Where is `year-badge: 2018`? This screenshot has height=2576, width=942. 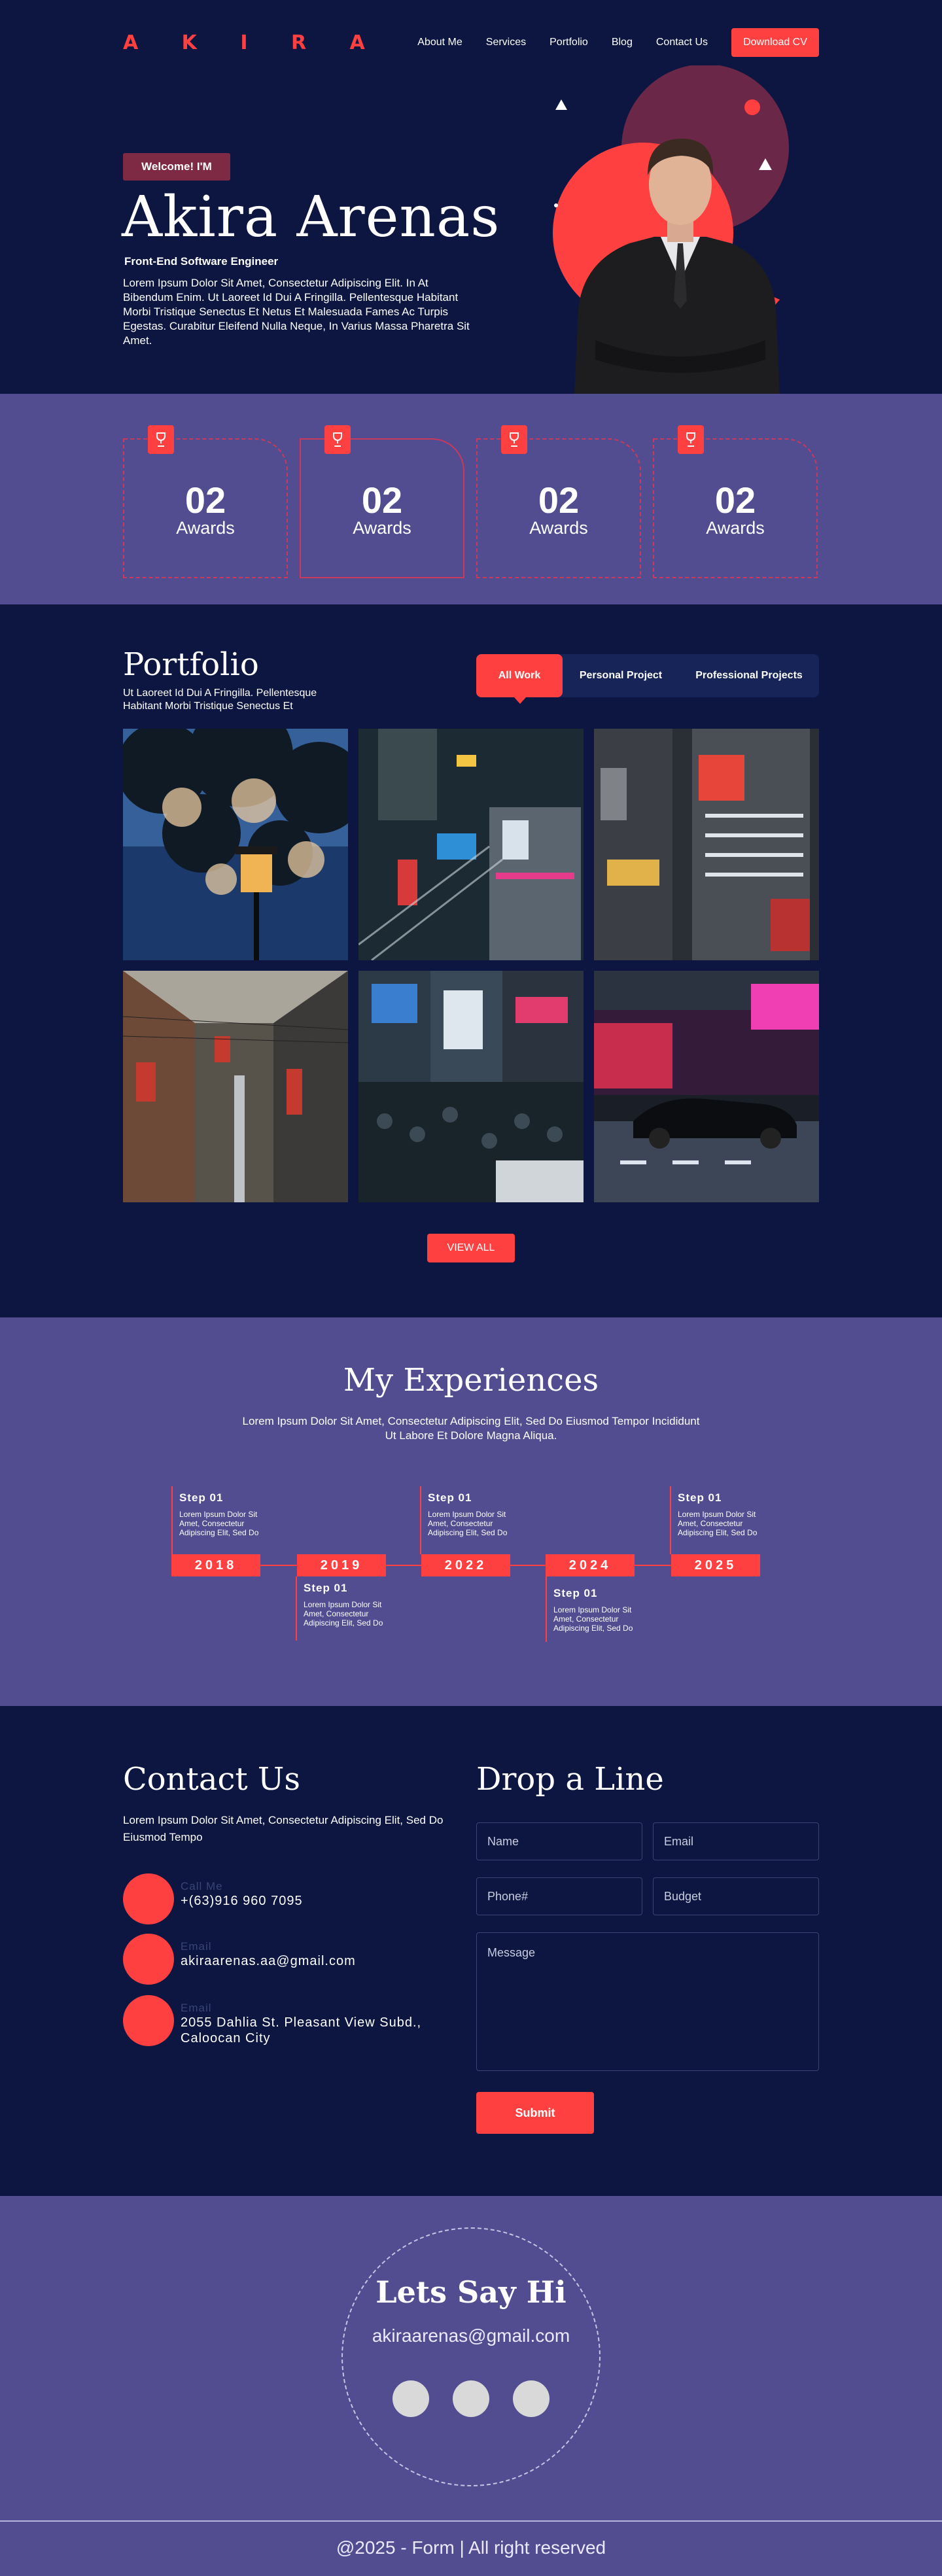
year-badge: 2018 is located at coordinates (216, 1565).